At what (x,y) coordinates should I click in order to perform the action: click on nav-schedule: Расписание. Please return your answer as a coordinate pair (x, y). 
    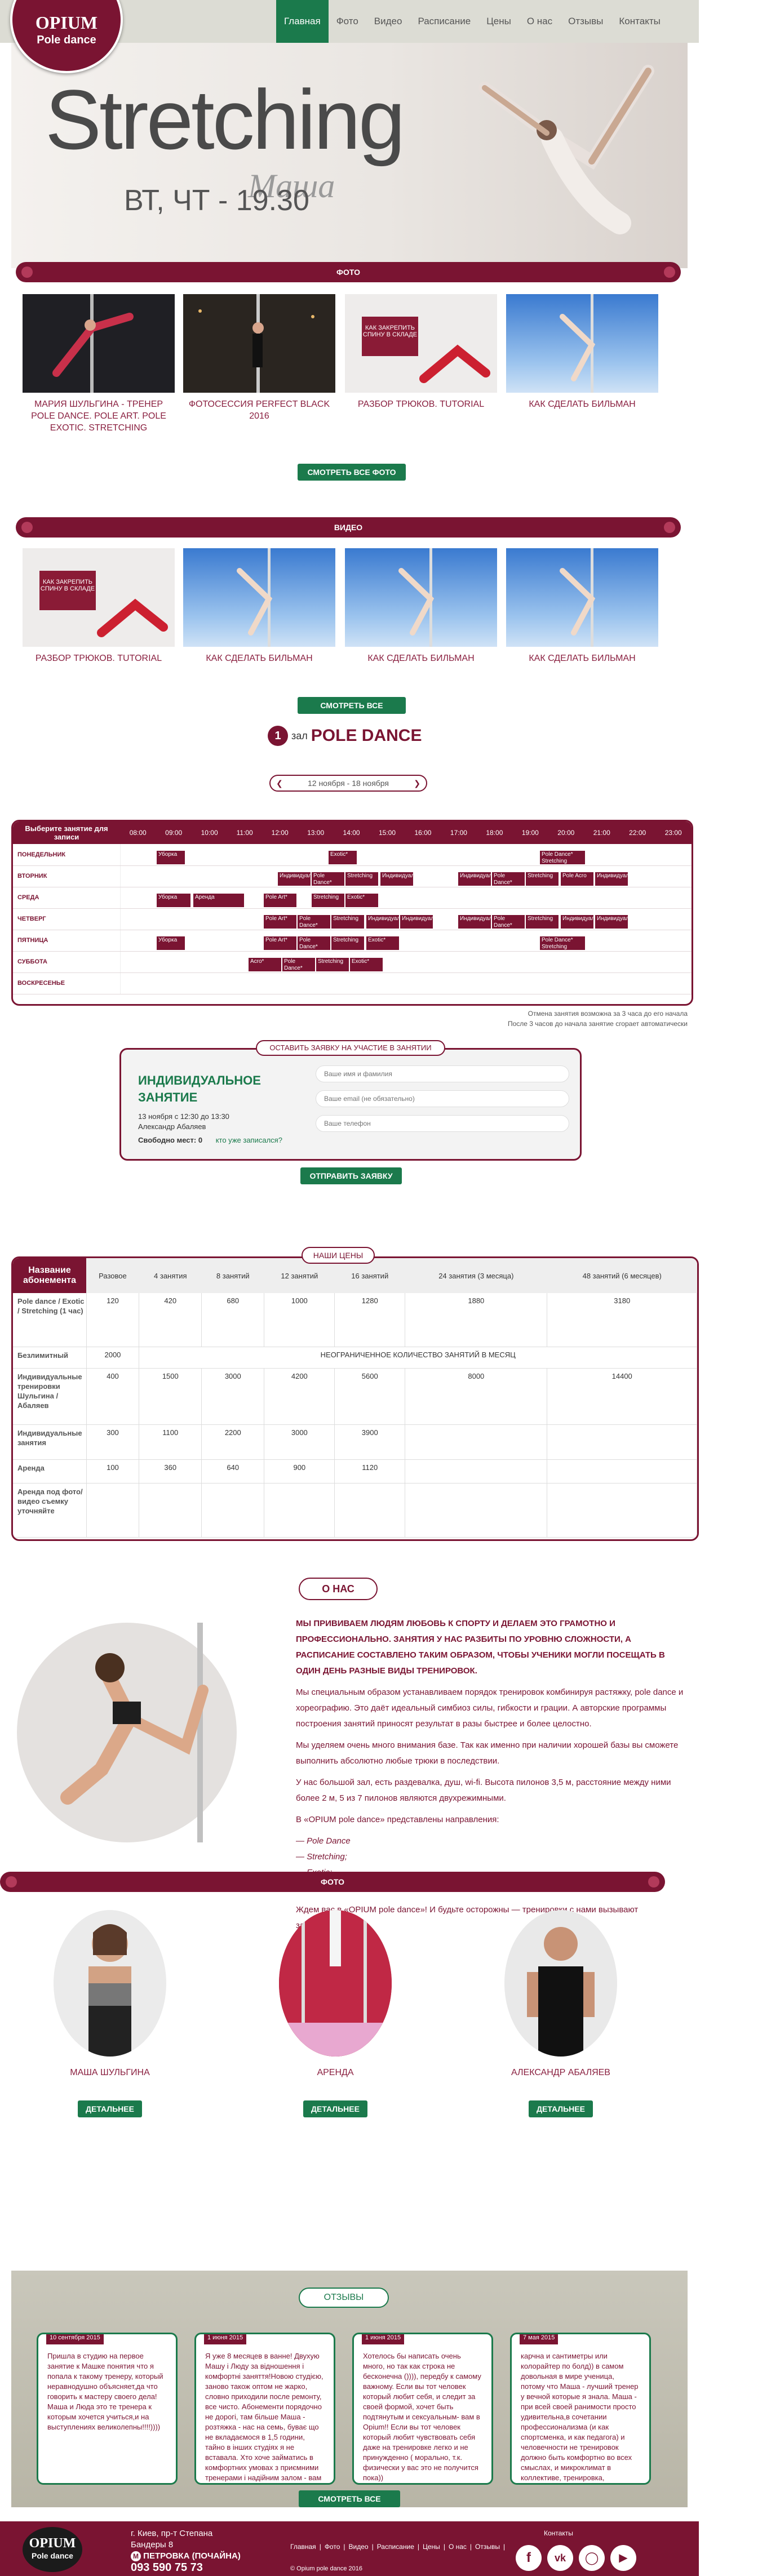
    Looking at the image, I should click on (444, 21).